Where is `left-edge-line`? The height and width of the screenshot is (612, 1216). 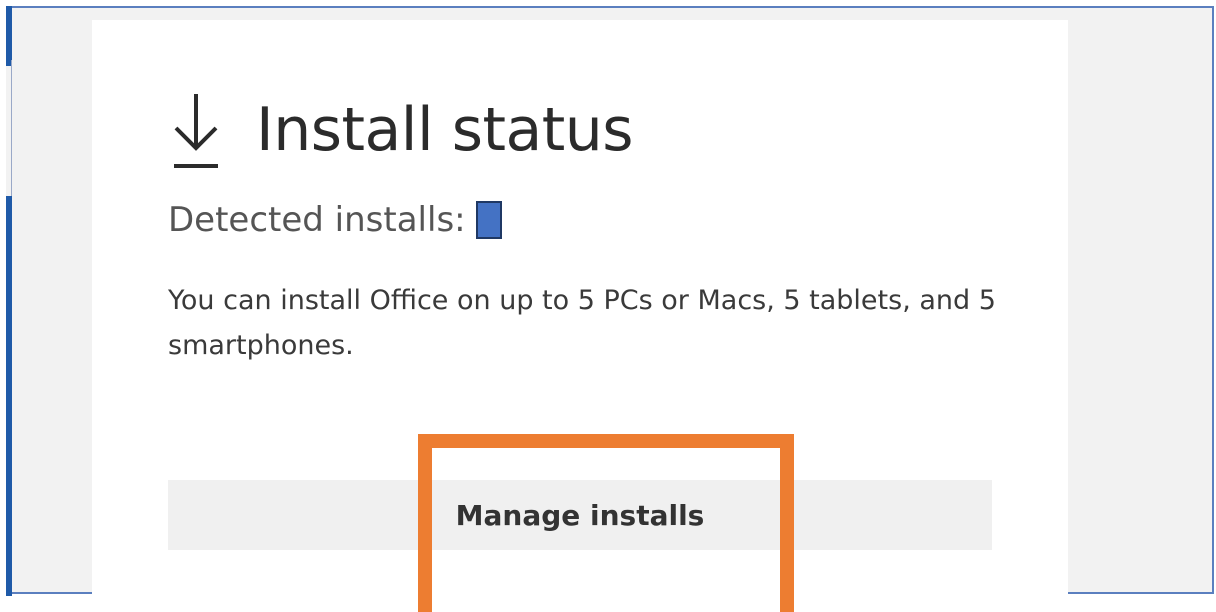 left-edge-line is located at coordinates (11, 130).